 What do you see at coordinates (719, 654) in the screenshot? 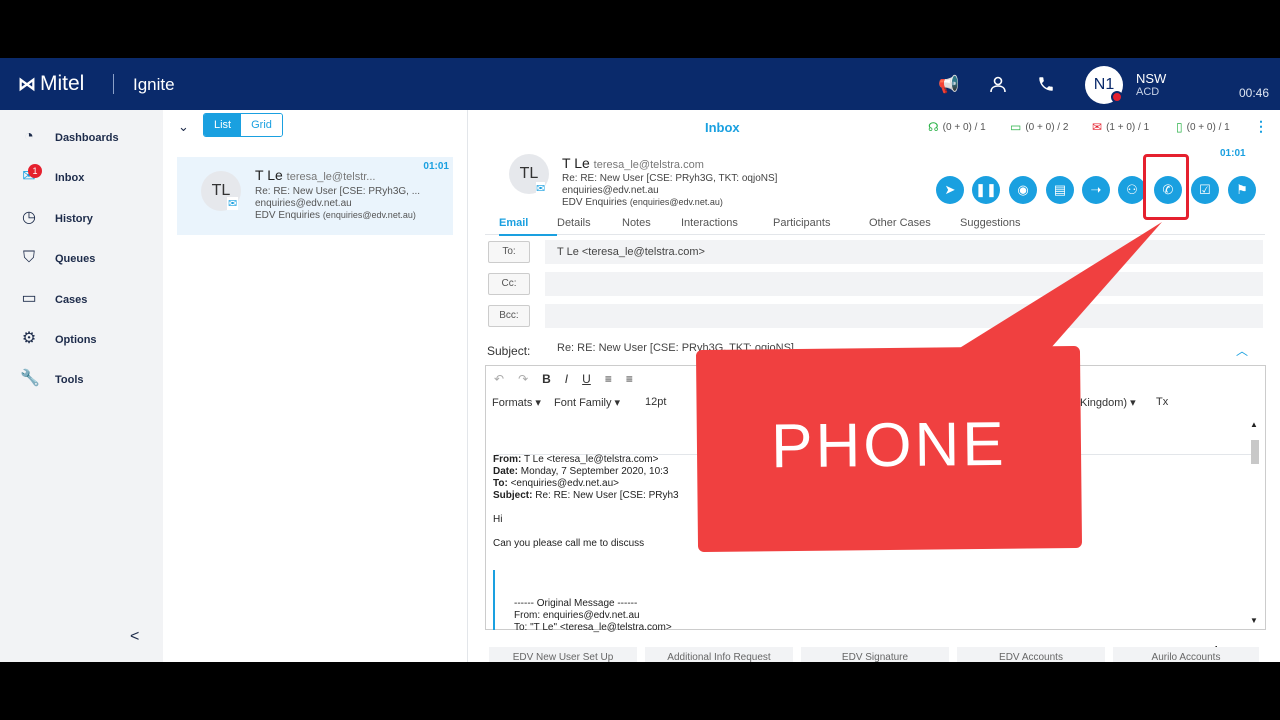
I see `template-button: Additional Info Request` at bounding box center [719, 654].